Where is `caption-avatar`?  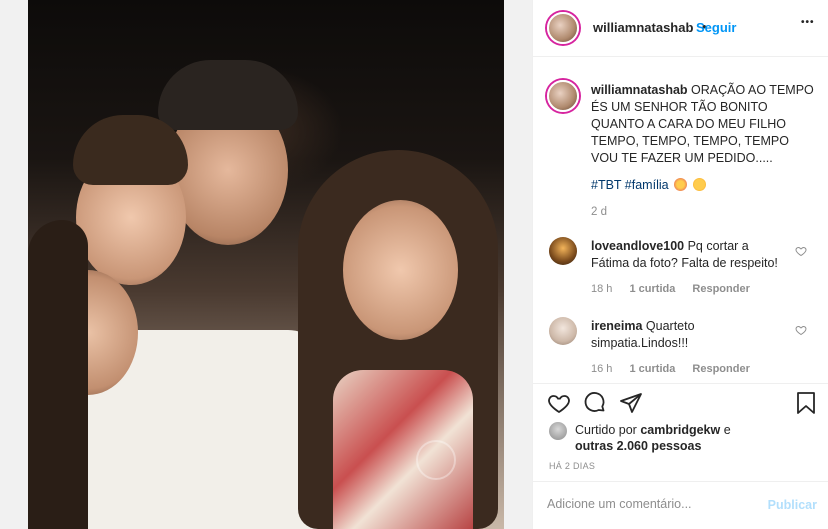
caption-avatar is located at coordinates (563, 96).